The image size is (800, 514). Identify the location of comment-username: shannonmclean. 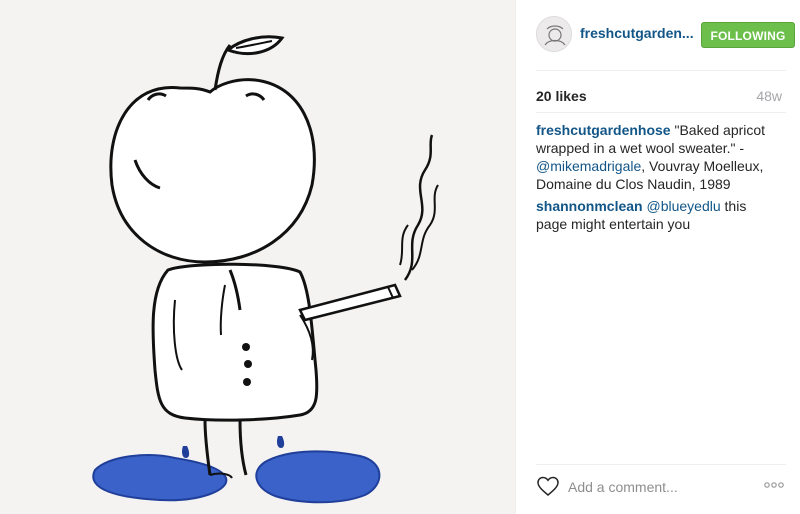
(589, 206).